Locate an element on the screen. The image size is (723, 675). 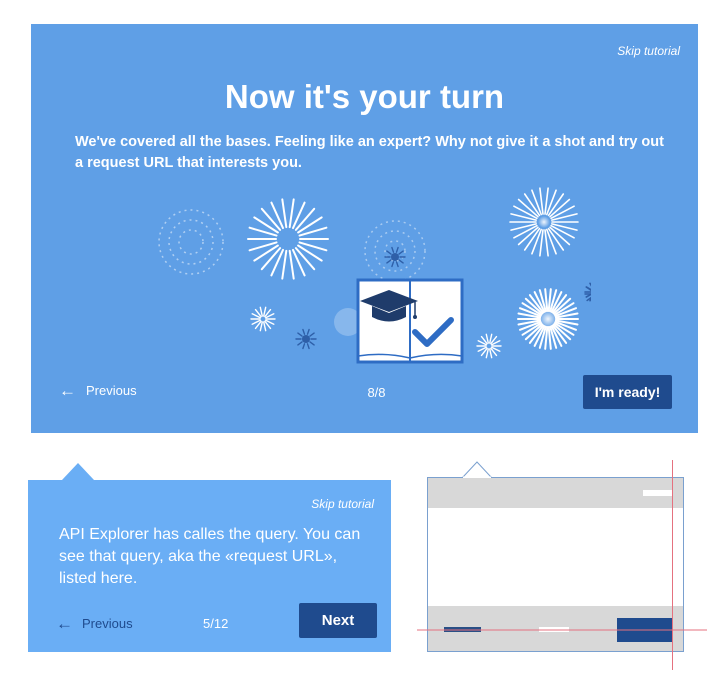
tutorial-title: Now it's your turn is located at coordinates (364, 96).